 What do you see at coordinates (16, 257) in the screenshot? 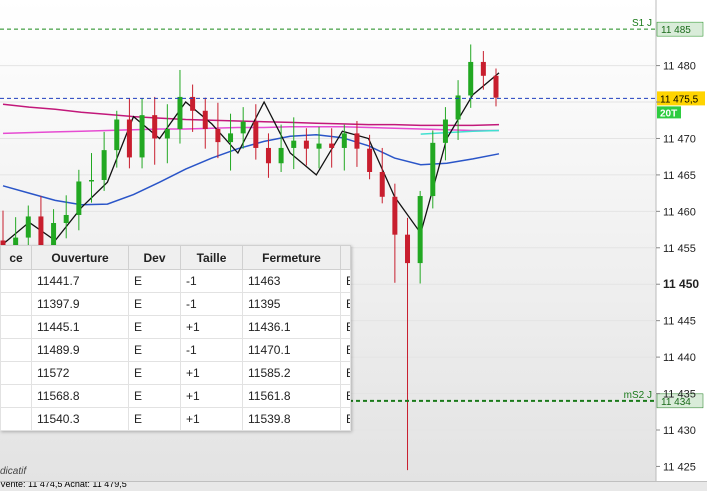
I see `col-header: ce` at bounding box center [16, 257].